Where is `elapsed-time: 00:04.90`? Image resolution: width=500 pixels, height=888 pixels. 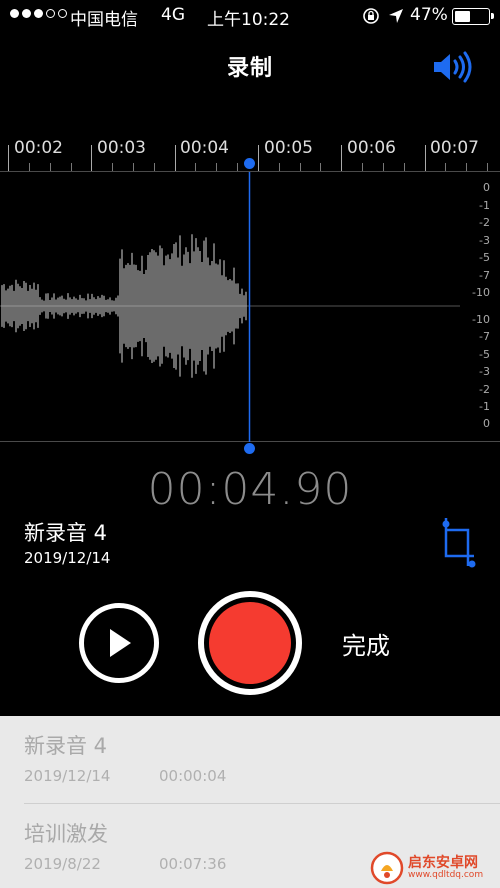 elapsed-time: 00:04.90 is located at coordinates (250, 489).